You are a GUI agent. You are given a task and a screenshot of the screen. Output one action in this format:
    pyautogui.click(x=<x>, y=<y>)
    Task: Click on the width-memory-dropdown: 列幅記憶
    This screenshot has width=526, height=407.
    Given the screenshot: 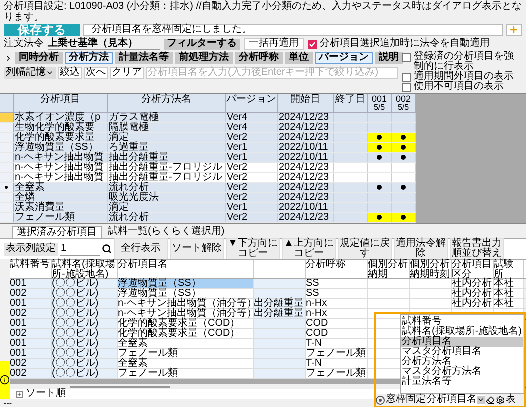 What is the action you would take?
    pyautogui.click(x=30, y=72)
    